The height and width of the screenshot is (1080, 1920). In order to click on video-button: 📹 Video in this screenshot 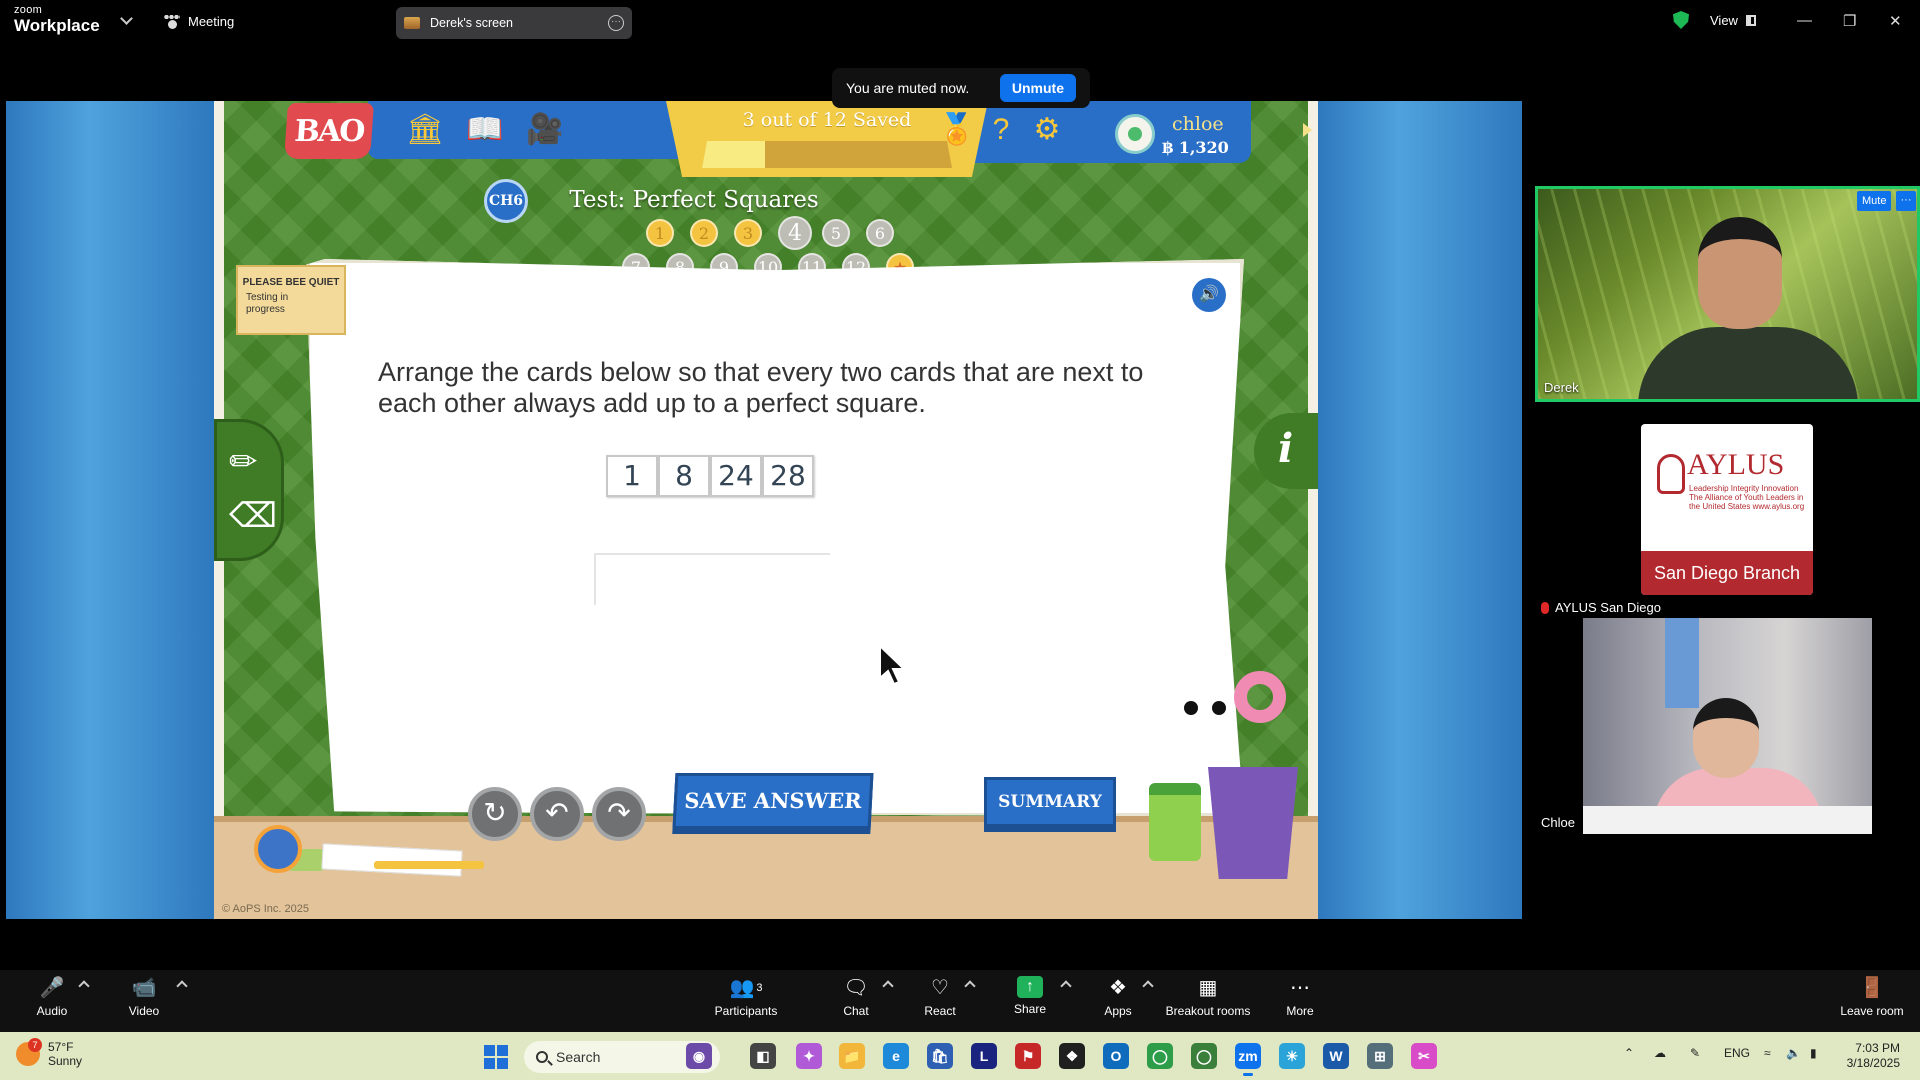, I will do `click(144, 997)`.